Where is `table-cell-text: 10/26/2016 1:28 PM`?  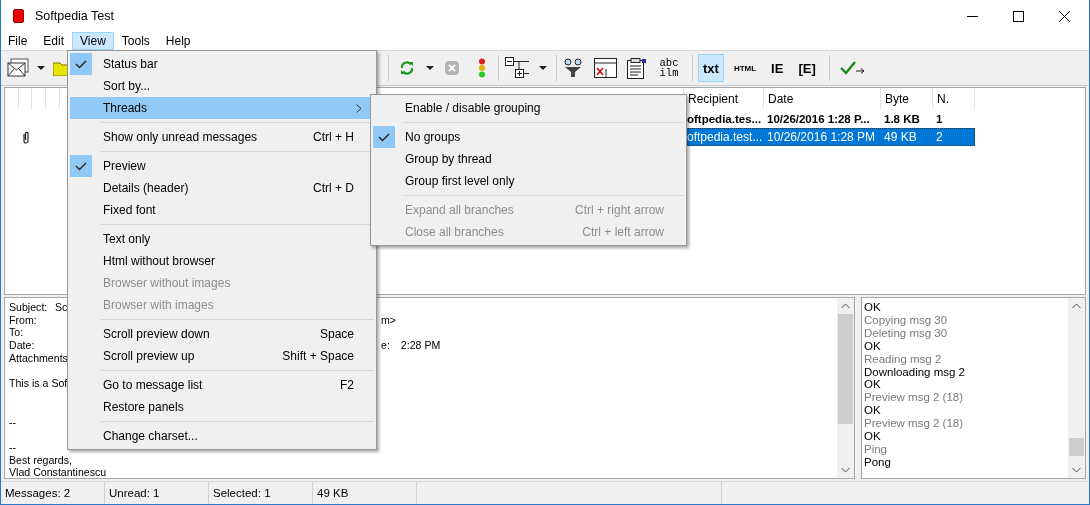
table-cell-text: 10/26/2016 1:28 PM is located at coordinates (821, 137).